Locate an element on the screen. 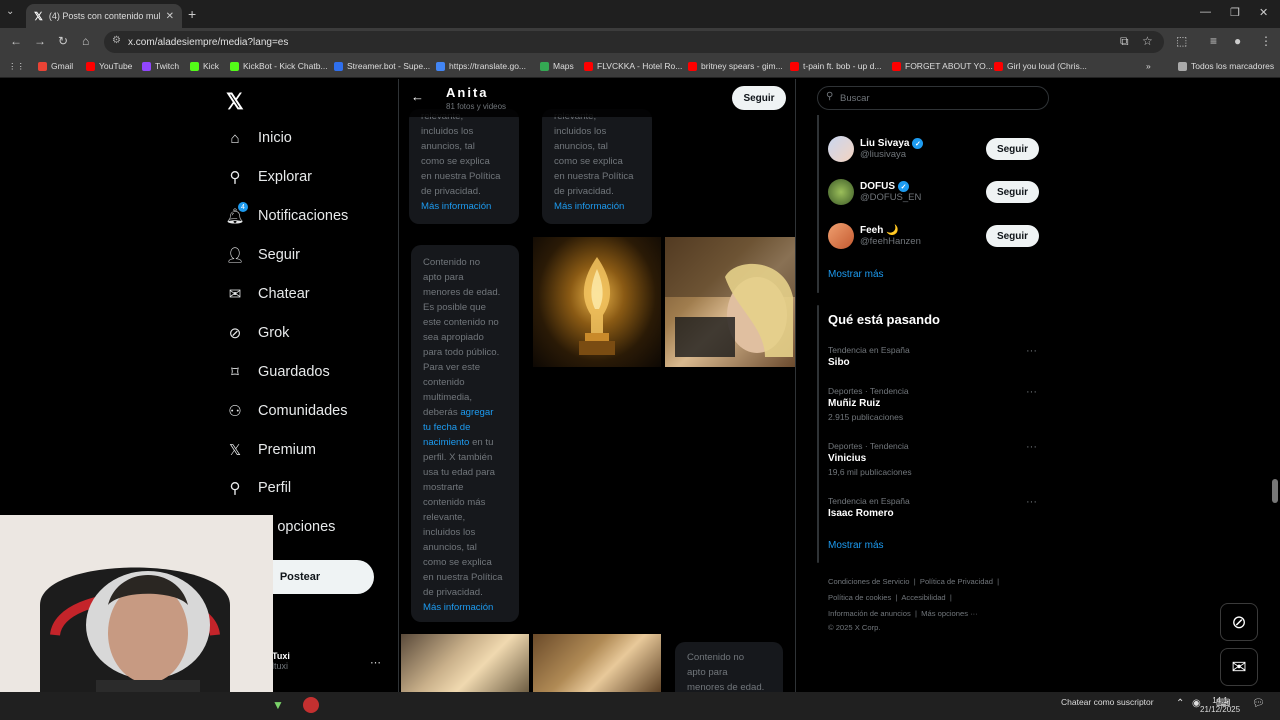 The width and height of the screenshot is (1280, 720). suggestion-feeh: Feeh 🌙 @feehHanzen is located at coordinates (874, 236).